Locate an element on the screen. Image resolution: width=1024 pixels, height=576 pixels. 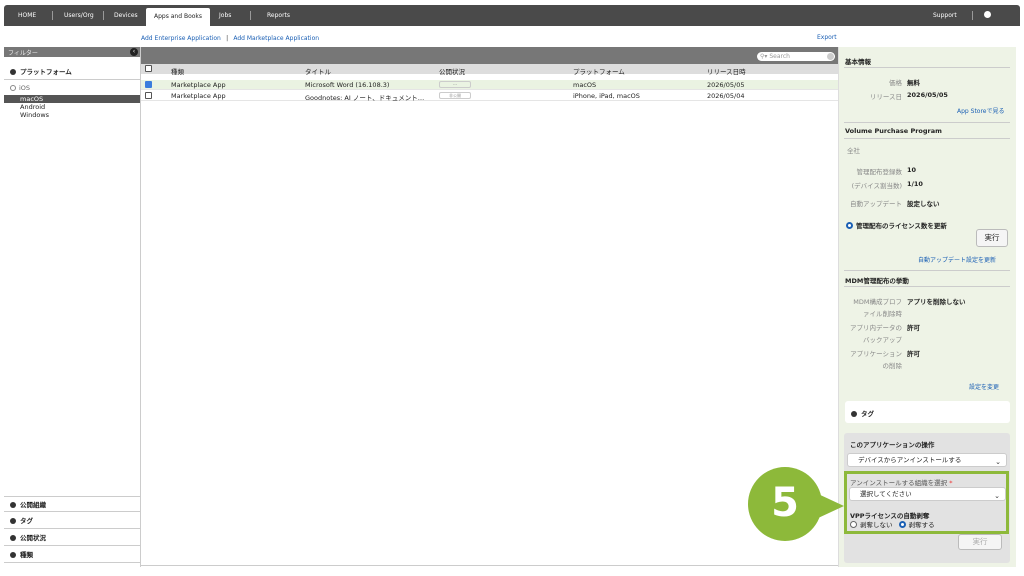
col-platform: プラットフォーム is located at coordinates (599, 71).